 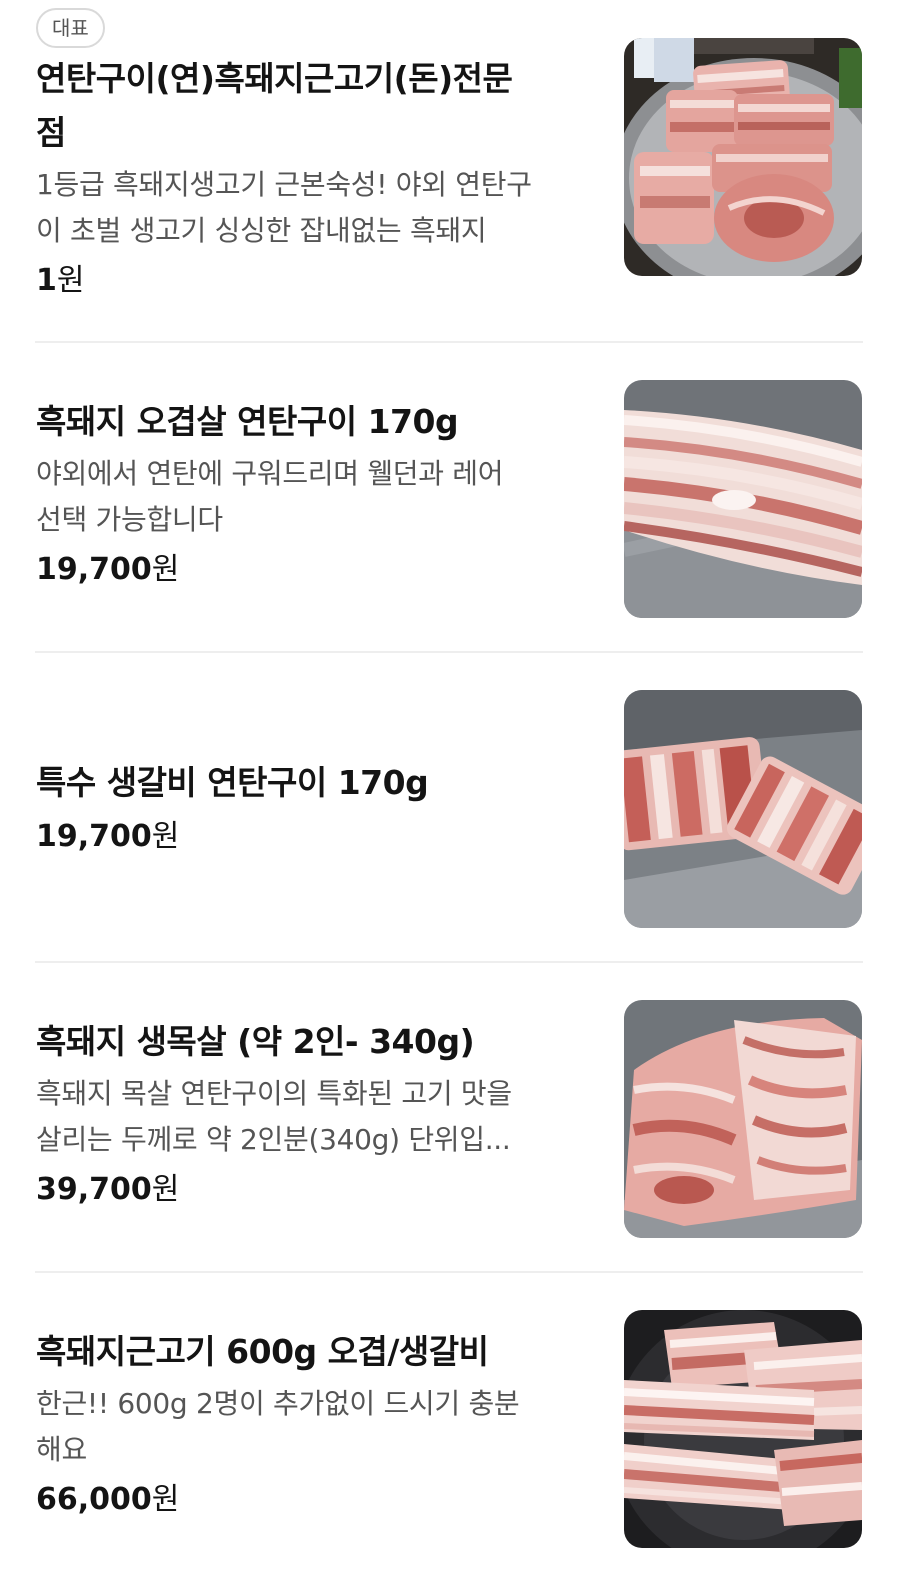 What do you see at coordinates (313, 497) in the screenshot?
I see `menu-item-description: 야외에서 연탄에 구워드리며 웰던과 레어 선택 가능합니다` at bounding box center [313, 497].